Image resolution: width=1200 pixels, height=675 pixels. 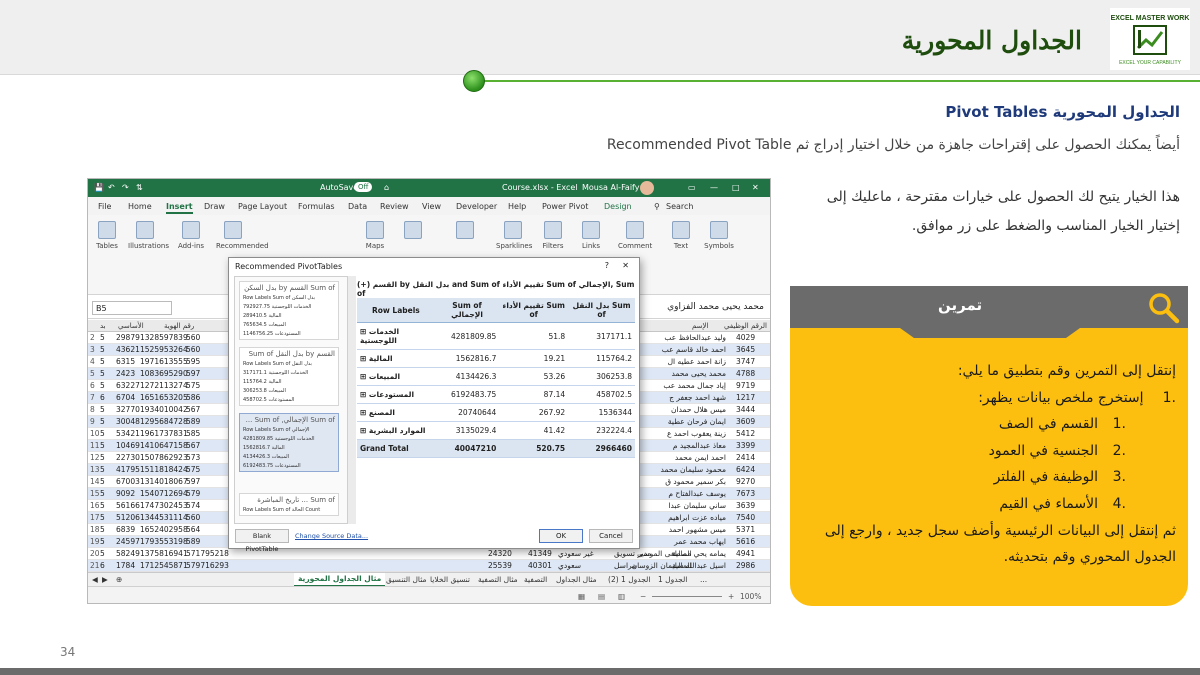 What do you see at coordinates (95, 541) in the screenshot?
I see `cell: 19` at bounding box center [95, 541].